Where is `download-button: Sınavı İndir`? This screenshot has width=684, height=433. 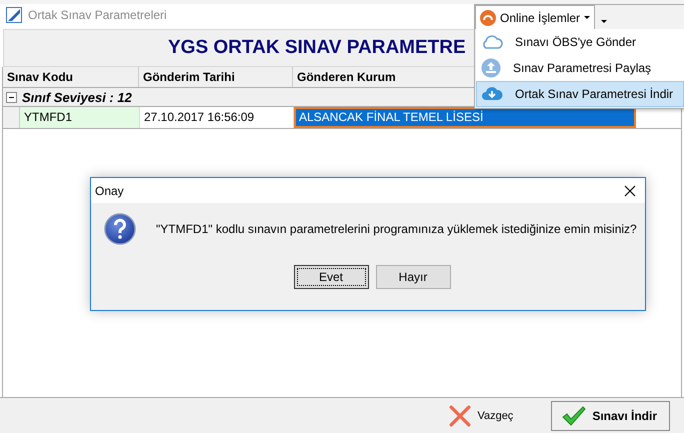
download-button: Sınavı İndir is located at coordinates (610, 415).